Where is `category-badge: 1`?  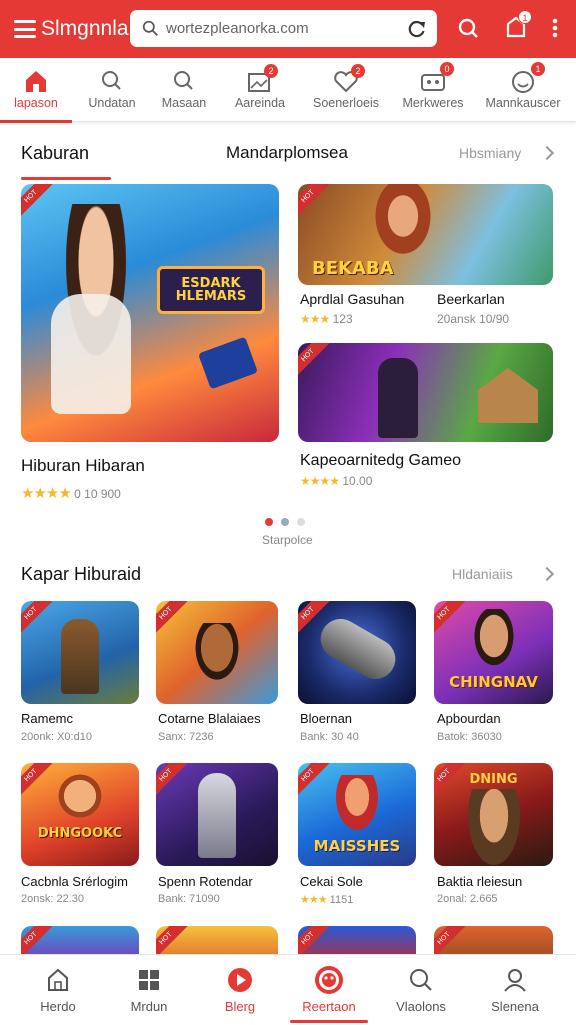 category-badge: 1 is located at coordinates (538, 69).